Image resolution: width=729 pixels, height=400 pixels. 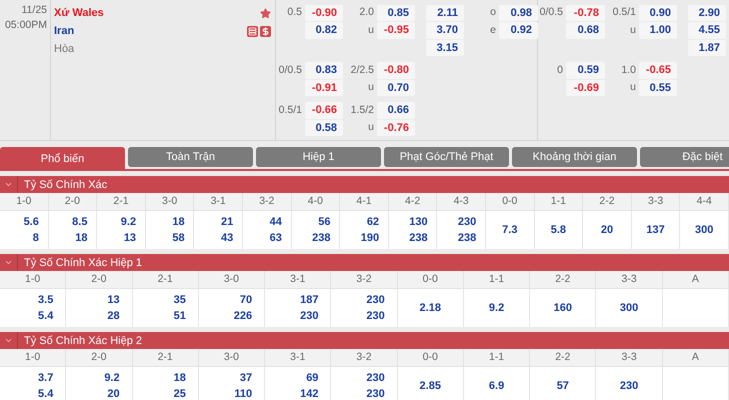 I want to click on odds-cell: 160, so click(x=563, y=308).